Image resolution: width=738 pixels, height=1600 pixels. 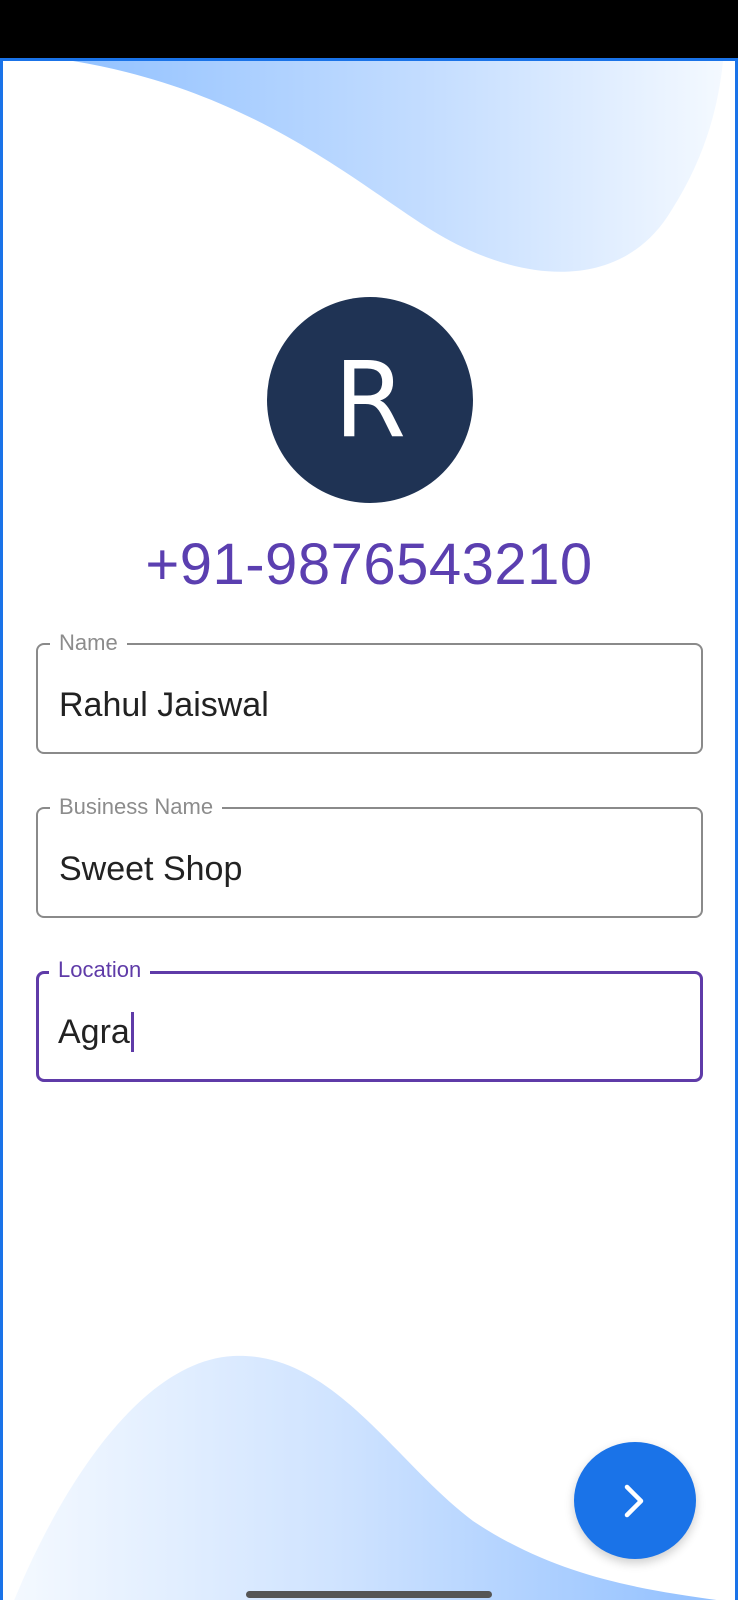 I want to click on location-field-value: Agra, so click(x=94, y=1032).